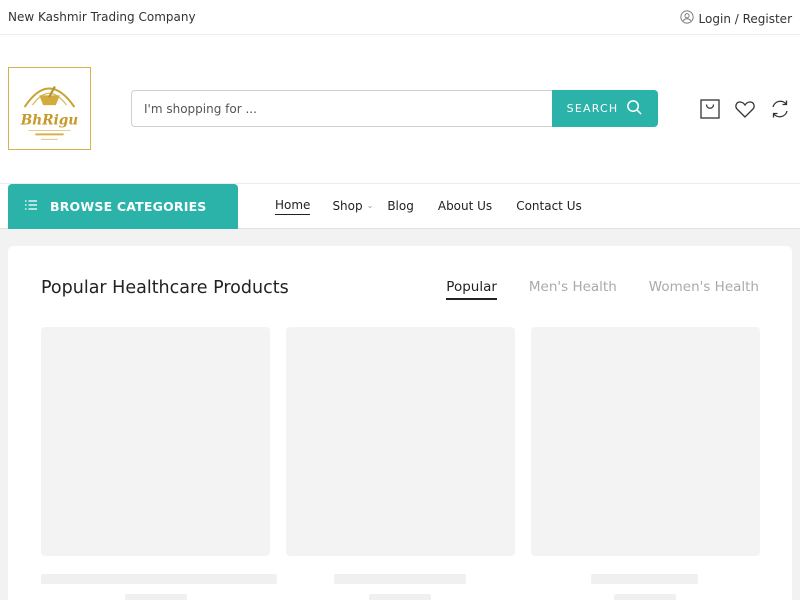 The width and height of the screenshot is (800, 600). I want to click on nav-item-about-us: About Us, so click(465, 207).